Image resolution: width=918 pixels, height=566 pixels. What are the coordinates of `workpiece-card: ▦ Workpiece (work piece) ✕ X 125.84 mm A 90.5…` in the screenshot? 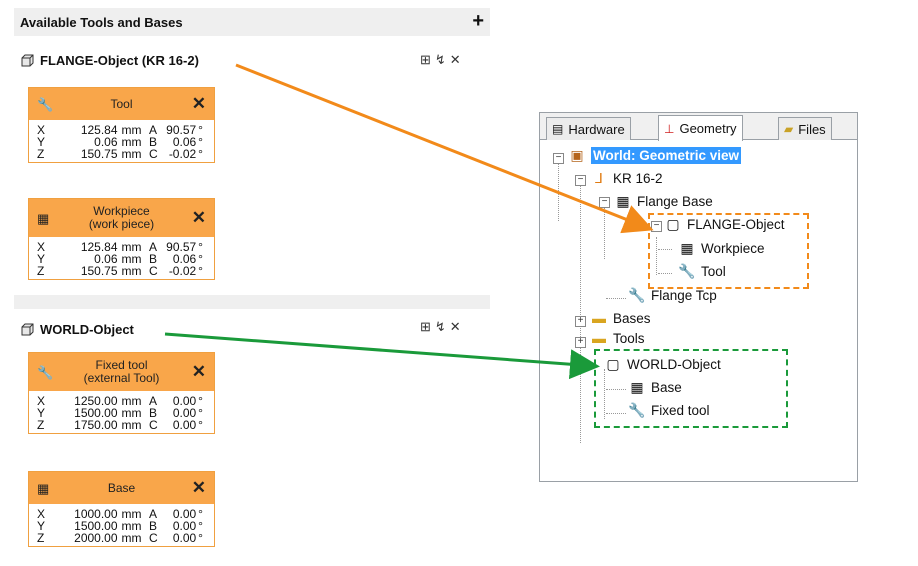 It's located at (121, 239).